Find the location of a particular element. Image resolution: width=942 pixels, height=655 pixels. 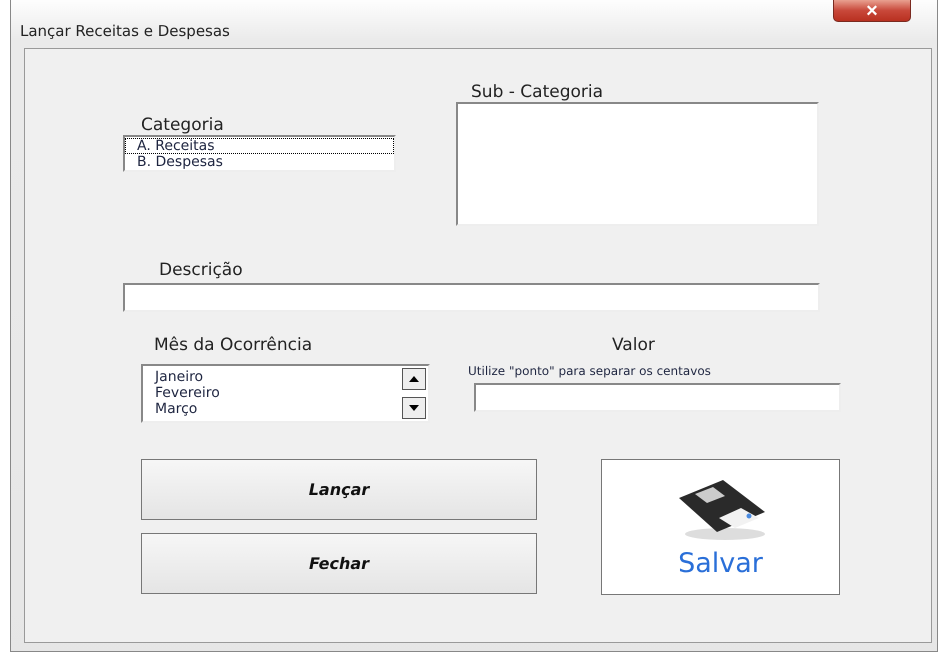

scroll-down-button is located at coordinates (414, 408).